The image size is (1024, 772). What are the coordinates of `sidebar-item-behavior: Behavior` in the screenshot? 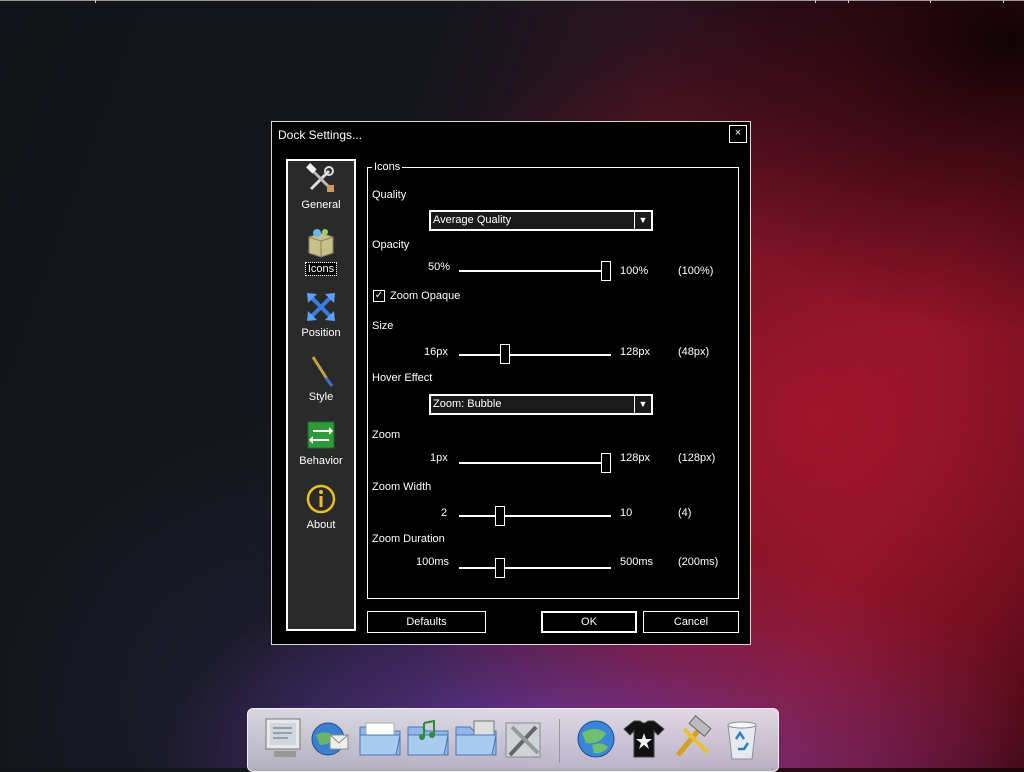 It's located at (321, 449).